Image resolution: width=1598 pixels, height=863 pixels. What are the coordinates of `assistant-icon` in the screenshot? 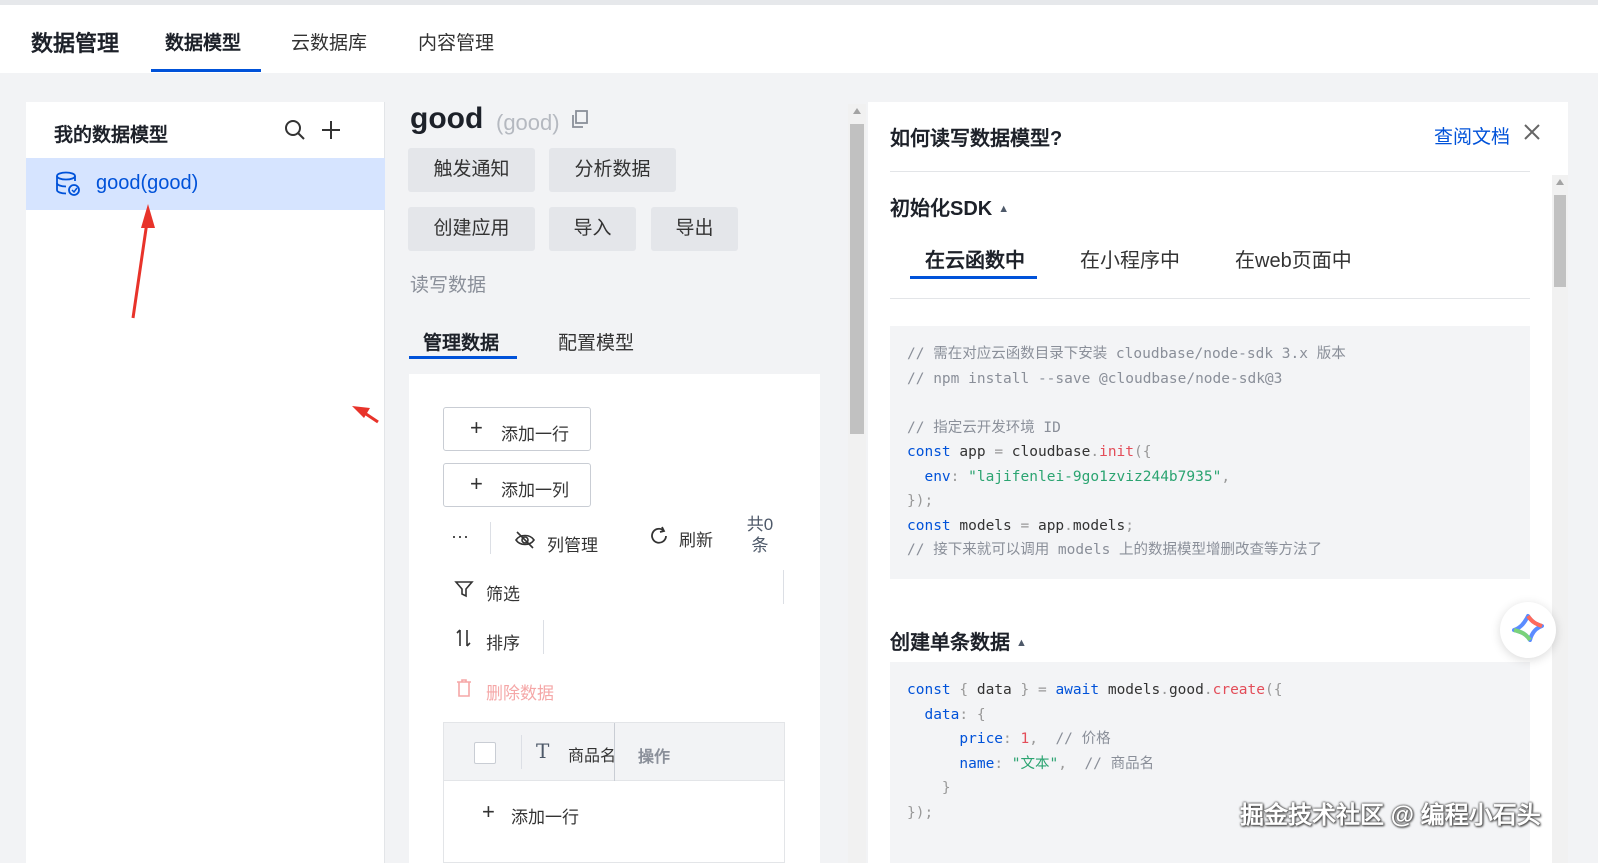 It's located at (1528, 628).